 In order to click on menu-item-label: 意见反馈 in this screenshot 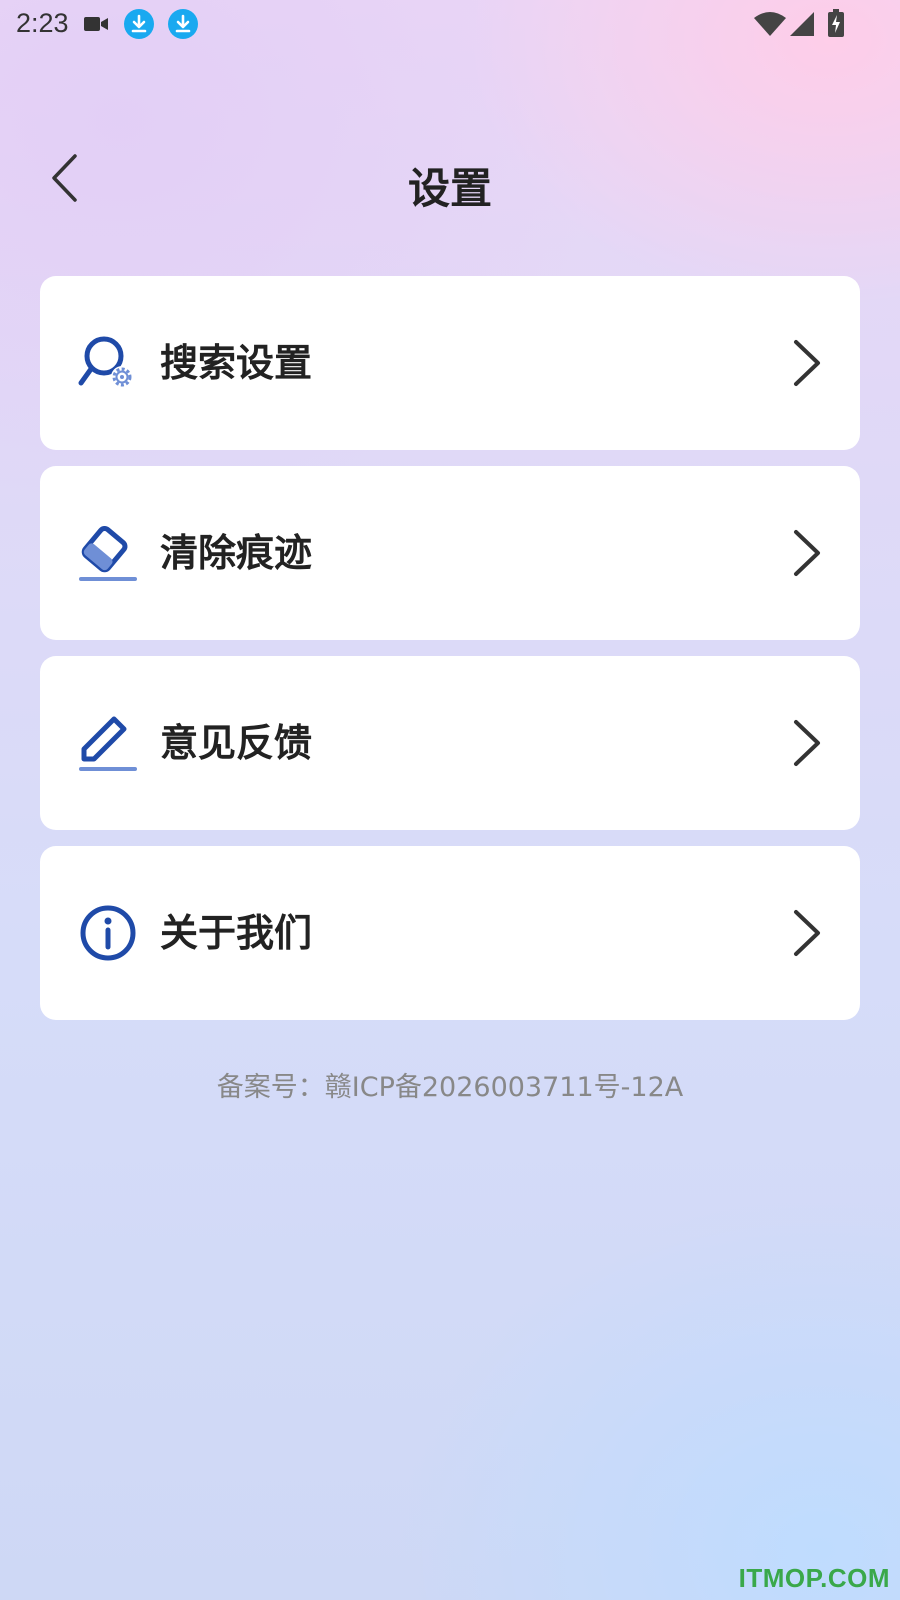, I will do `click(236, 743)`.